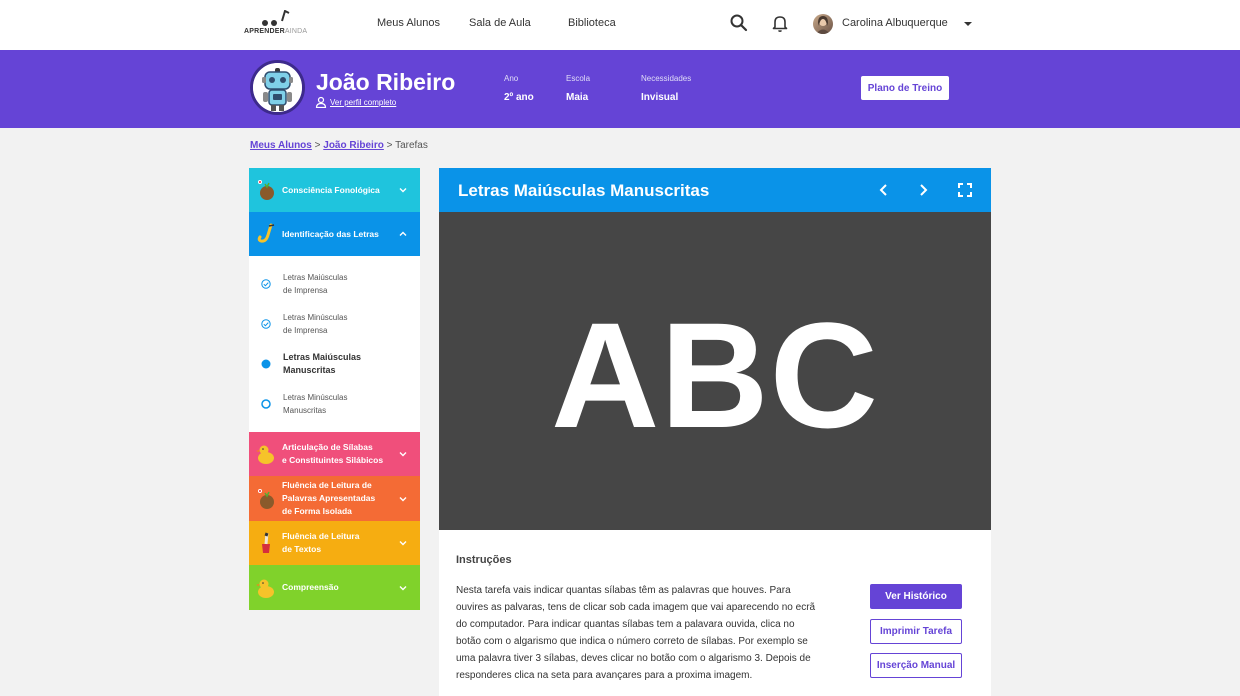 The width and height of the screenshot is (1240, 696). I want to click on sidebar-category-label: e Constituintes Silábicos, so click(333, 460).